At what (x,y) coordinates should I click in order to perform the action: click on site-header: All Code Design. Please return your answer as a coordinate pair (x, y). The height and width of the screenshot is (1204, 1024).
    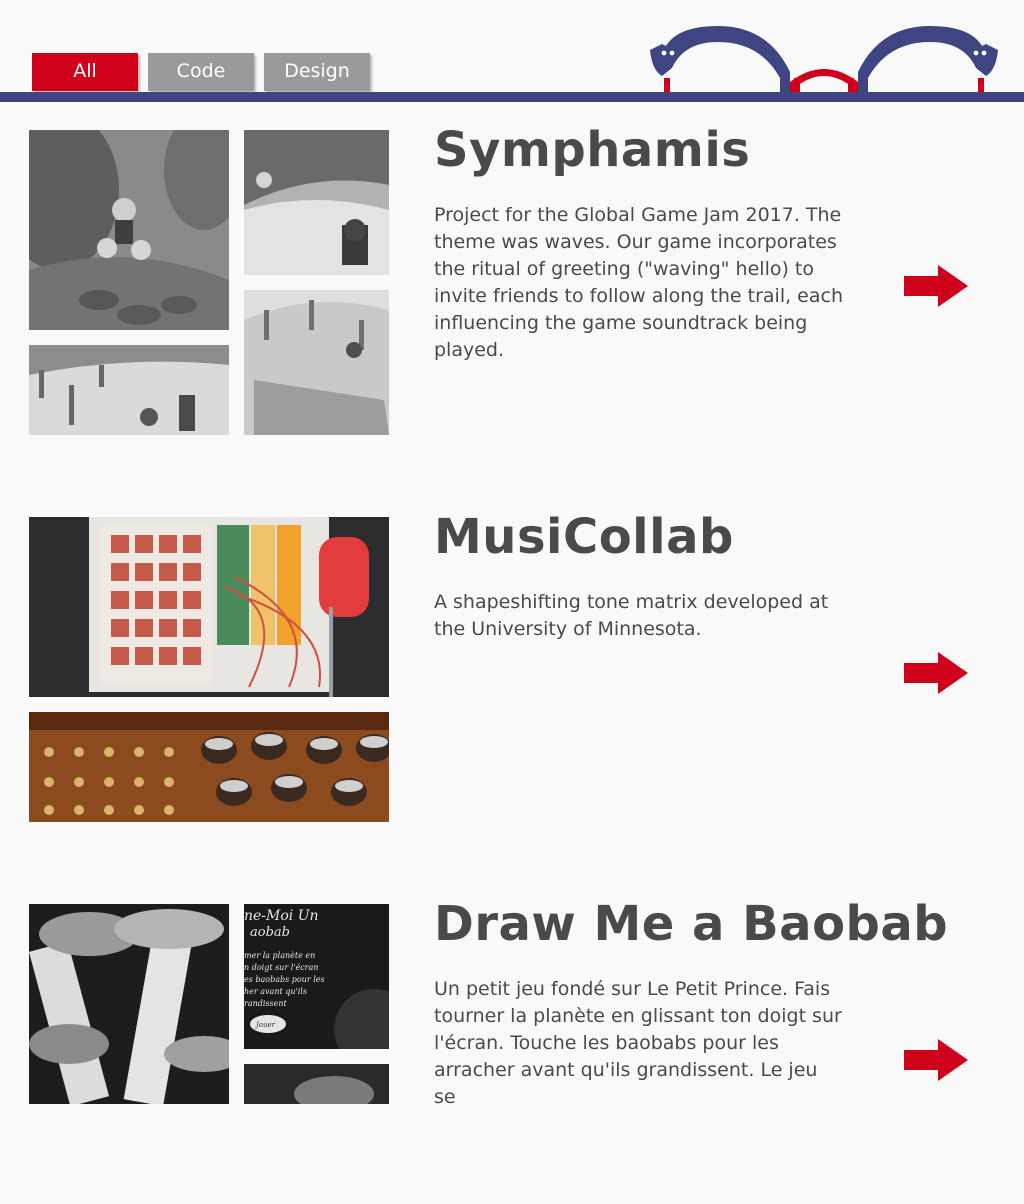
    Looking at the image, I should click on (512, 51).